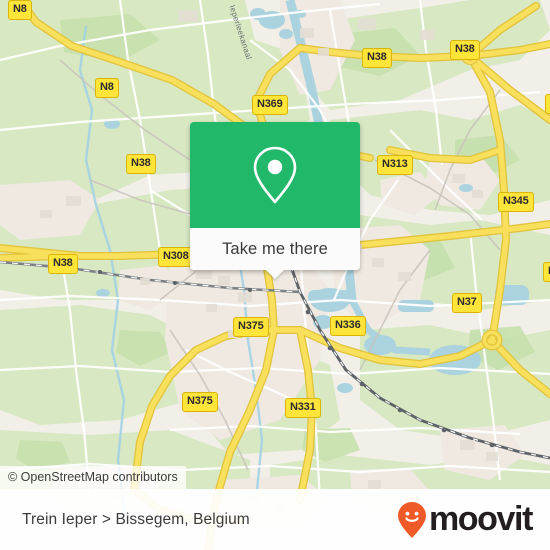 The width and height of the screenshot is (550, 550). I want to click on take-me-there-label: Take me there, so click(275, 248).